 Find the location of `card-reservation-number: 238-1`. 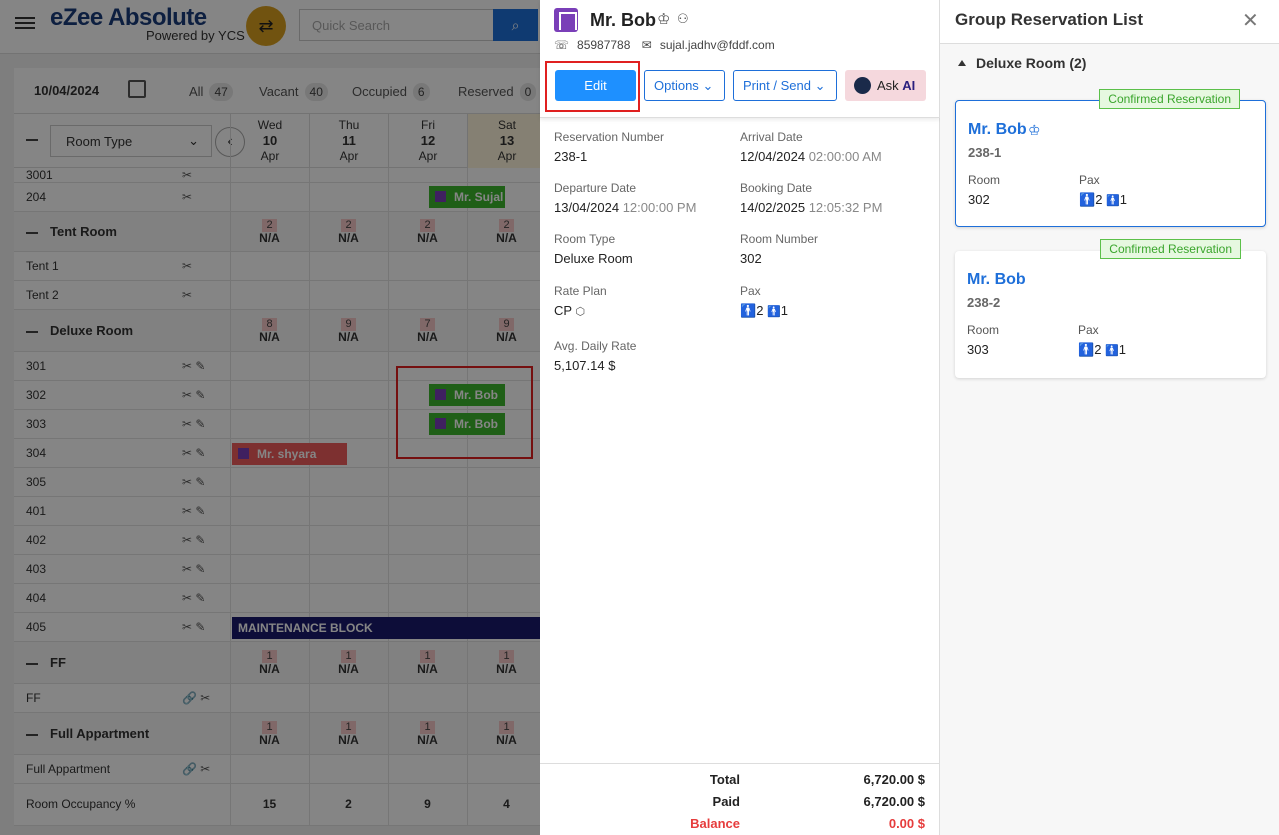

card-reservation-number: 238-1 is located at coordinates (985, 152).